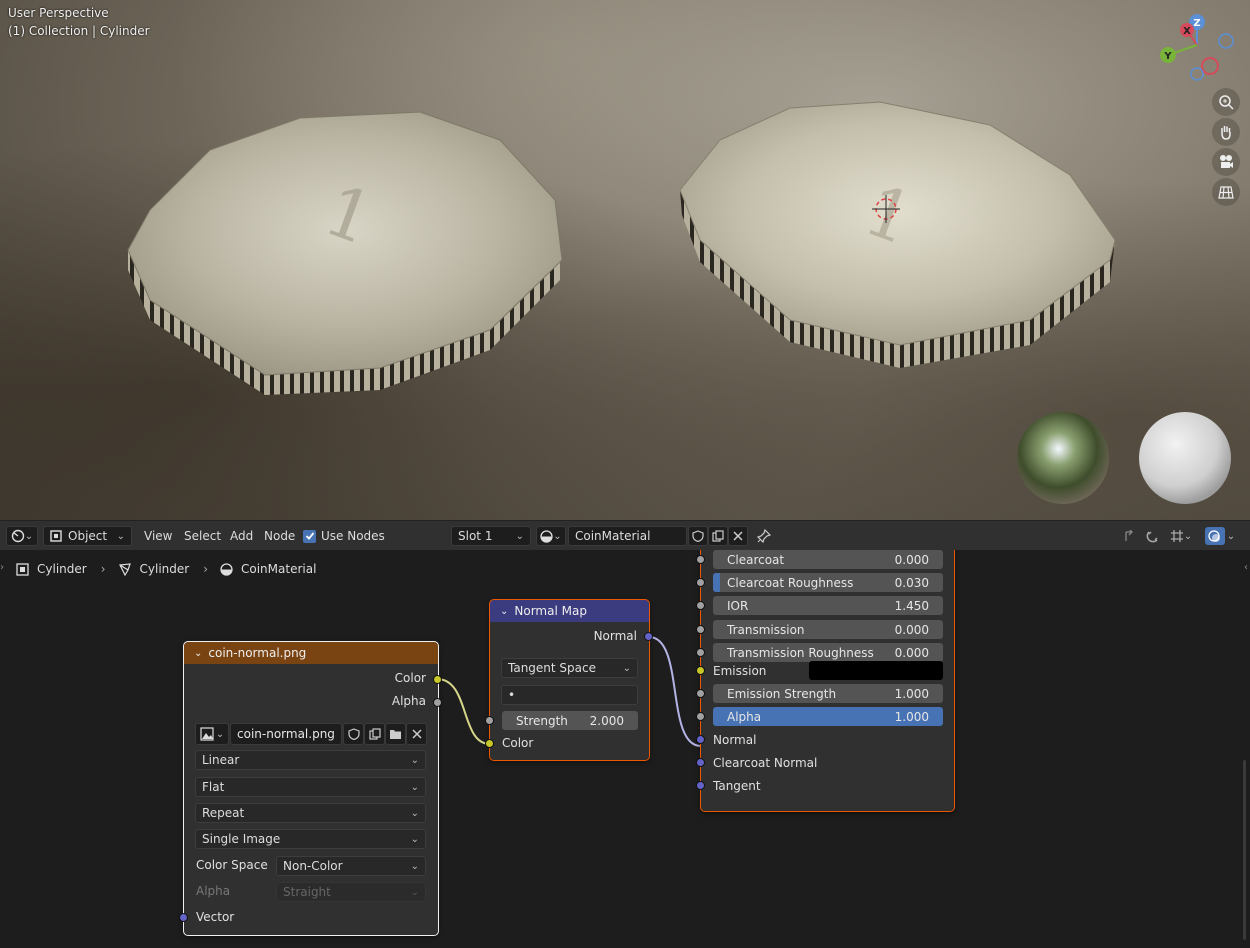 This screenshot has height=948, width=1250. What do you see at coordinates (570, 720) in the screenshot?
I see `strength-field: Strength 2.000` at bounding box center [570, 720].